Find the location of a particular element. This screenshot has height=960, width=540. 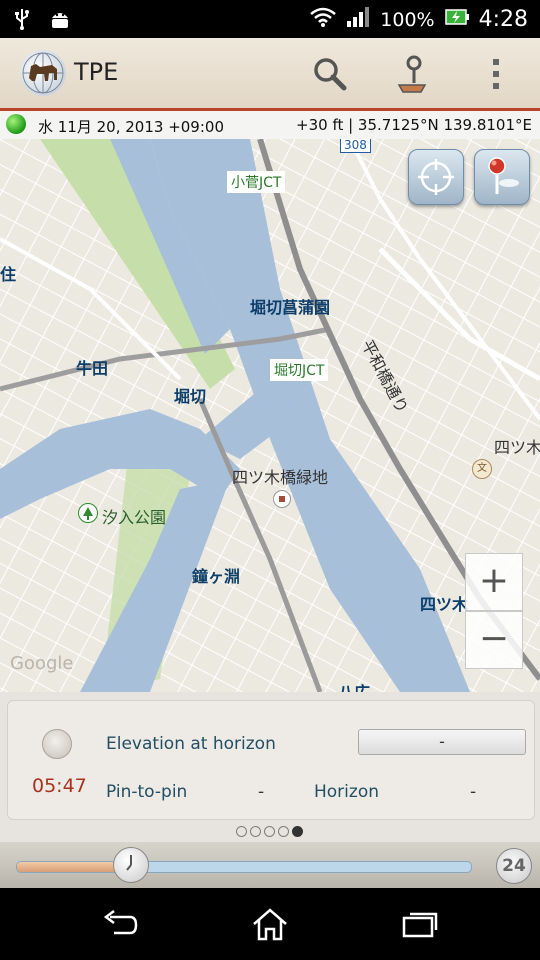

clock-icon is located at coordinates (128, 863).